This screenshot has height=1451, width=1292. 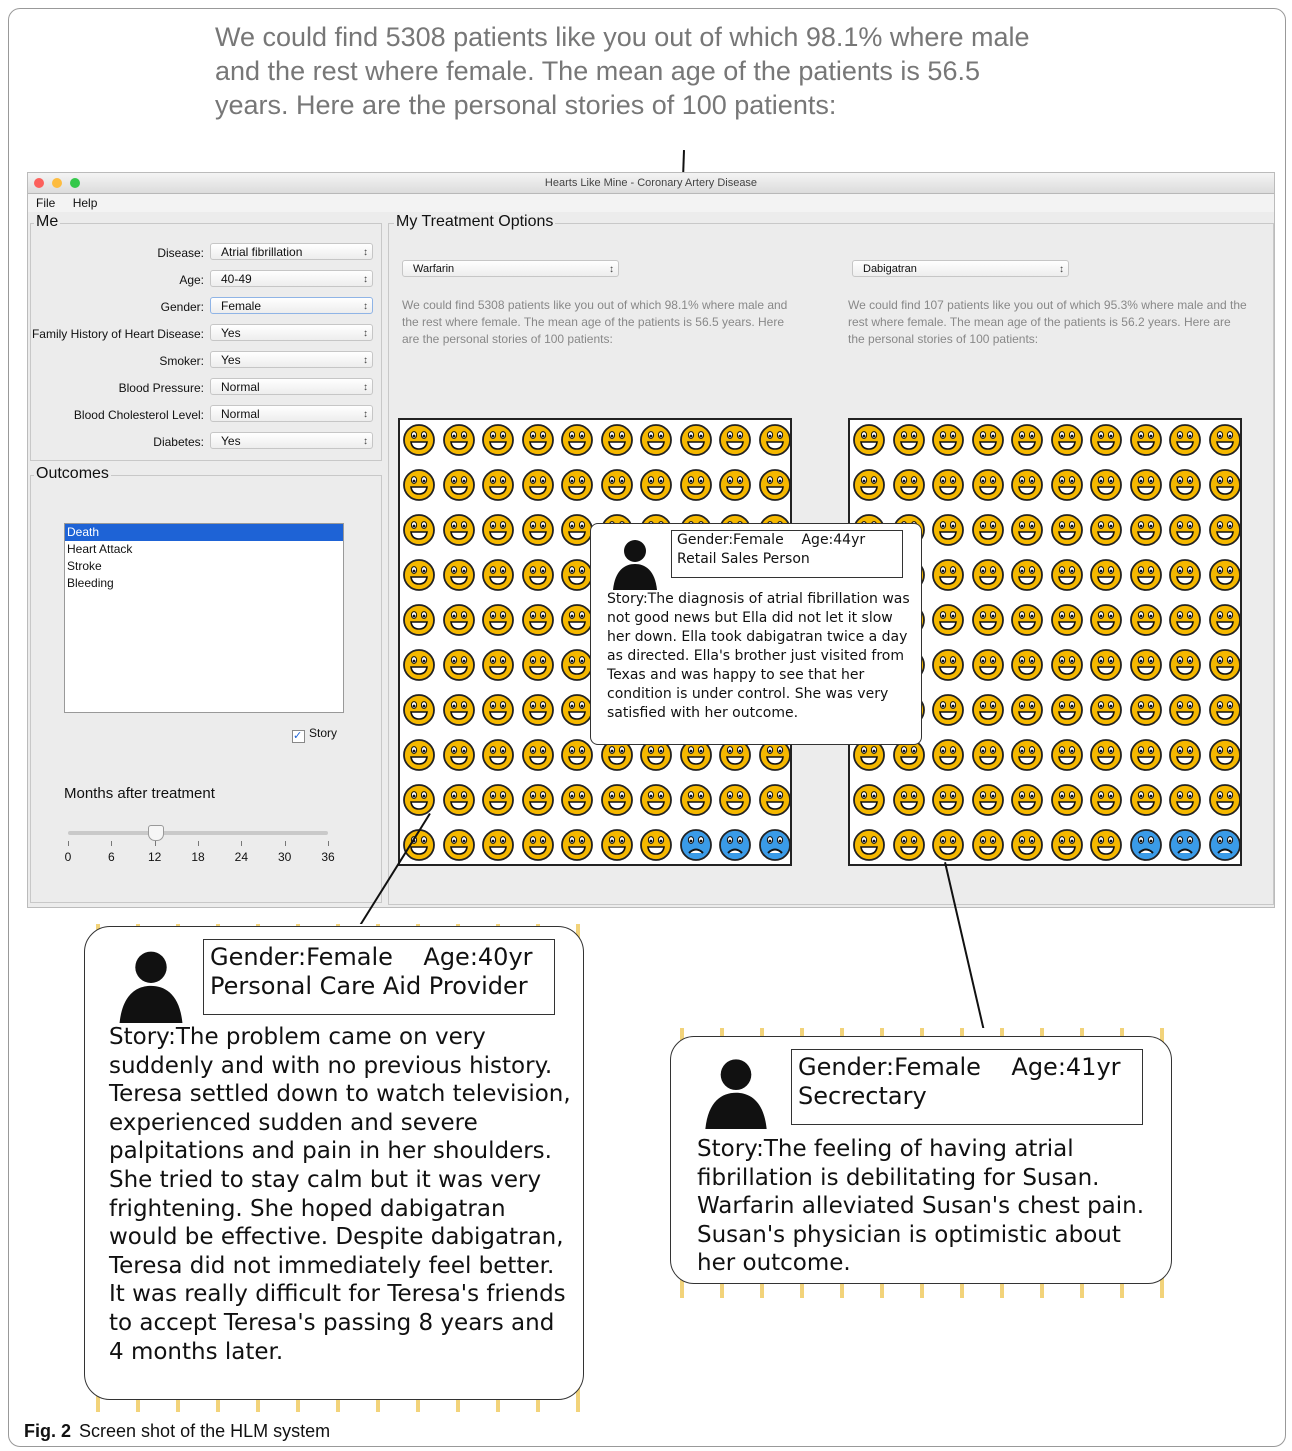 What do you see at coordinates (85, 203) in the screenshot?
I see `menu-help: Help` at bounding box center [85, 203].